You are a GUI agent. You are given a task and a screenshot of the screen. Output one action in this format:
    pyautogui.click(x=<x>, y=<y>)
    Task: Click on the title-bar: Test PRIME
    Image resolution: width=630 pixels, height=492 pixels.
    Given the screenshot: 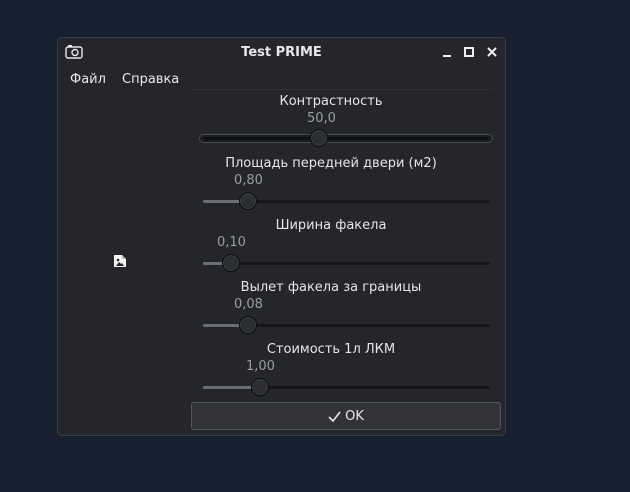 What is the action you would take?
    pyautogui.click(x=281, y=53)
    